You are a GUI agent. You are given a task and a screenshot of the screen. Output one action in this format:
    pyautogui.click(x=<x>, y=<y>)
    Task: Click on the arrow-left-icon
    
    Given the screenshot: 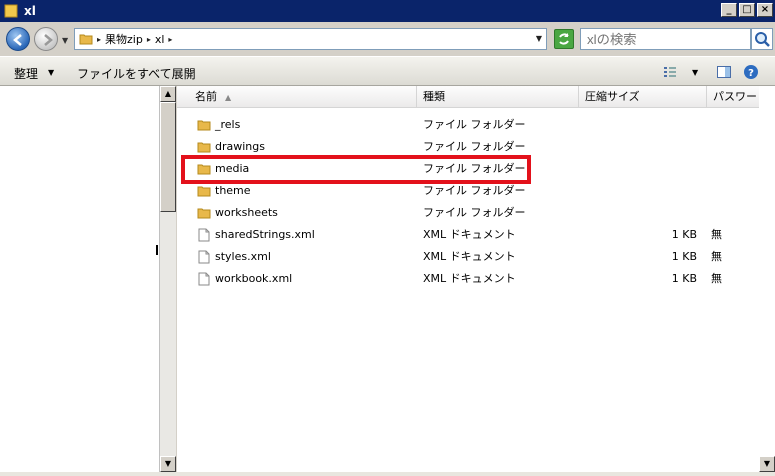 What is the action you would take?
    pyautogui.click(x=17, y=40)
    